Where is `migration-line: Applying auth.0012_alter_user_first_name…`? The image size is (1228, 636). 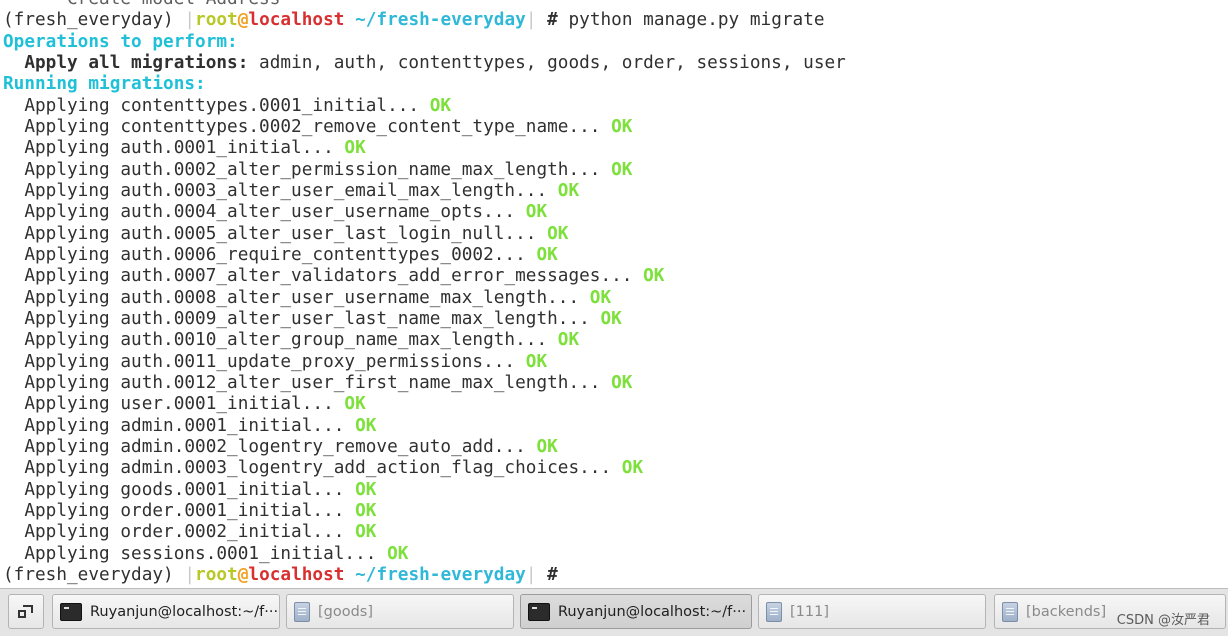 migration-line: Applying auth.0012_alter_user_first_name… is located at coordinates (615, 383).